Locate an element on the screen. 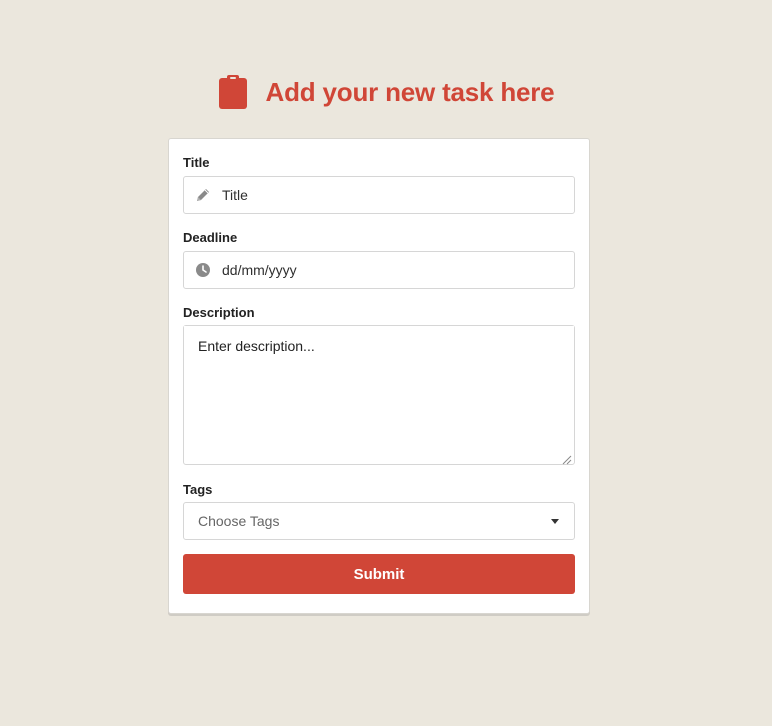 Image resolution: width=772 pixels, height=726 pixels. deadline-field is located at coordinates (379, 270).